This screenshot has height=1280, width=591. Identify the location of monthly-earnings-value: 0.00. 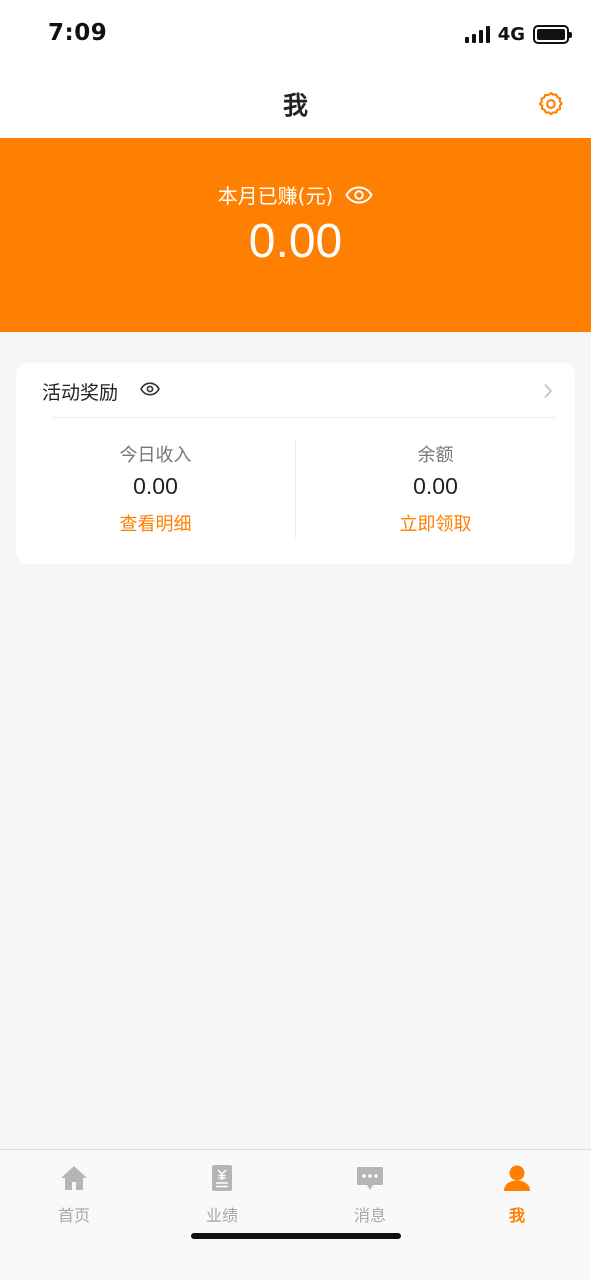
(295, 241).